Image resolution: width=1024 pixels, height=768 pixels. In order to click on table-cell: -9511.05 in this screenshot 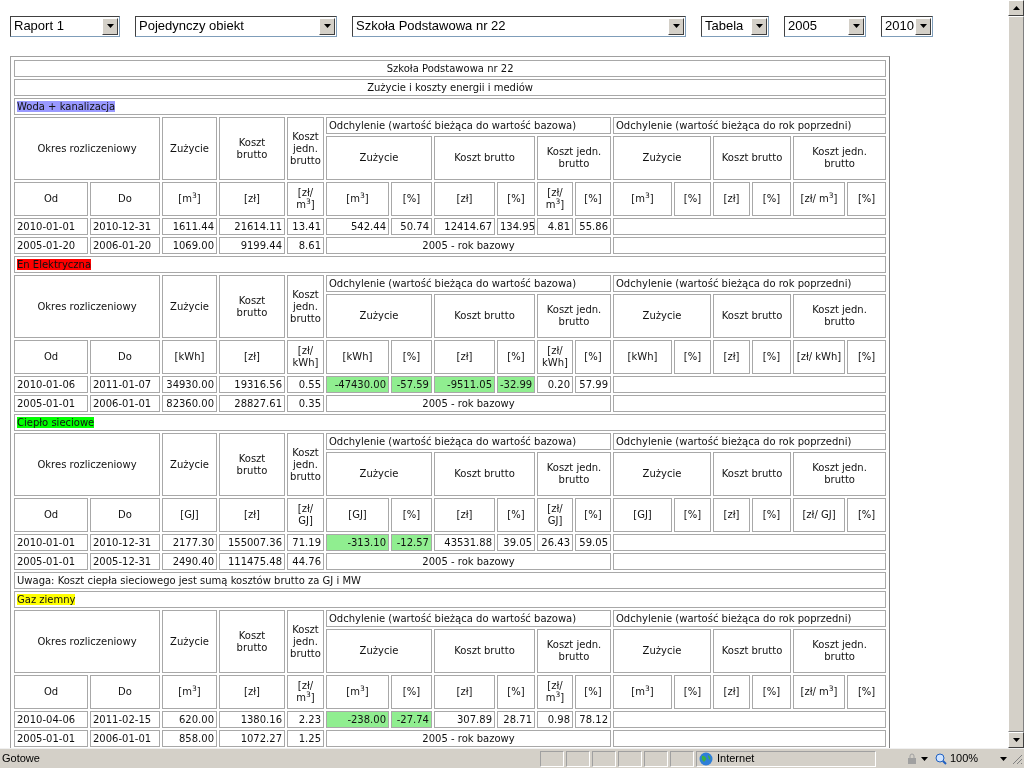, I will do `click(464, 384)`.